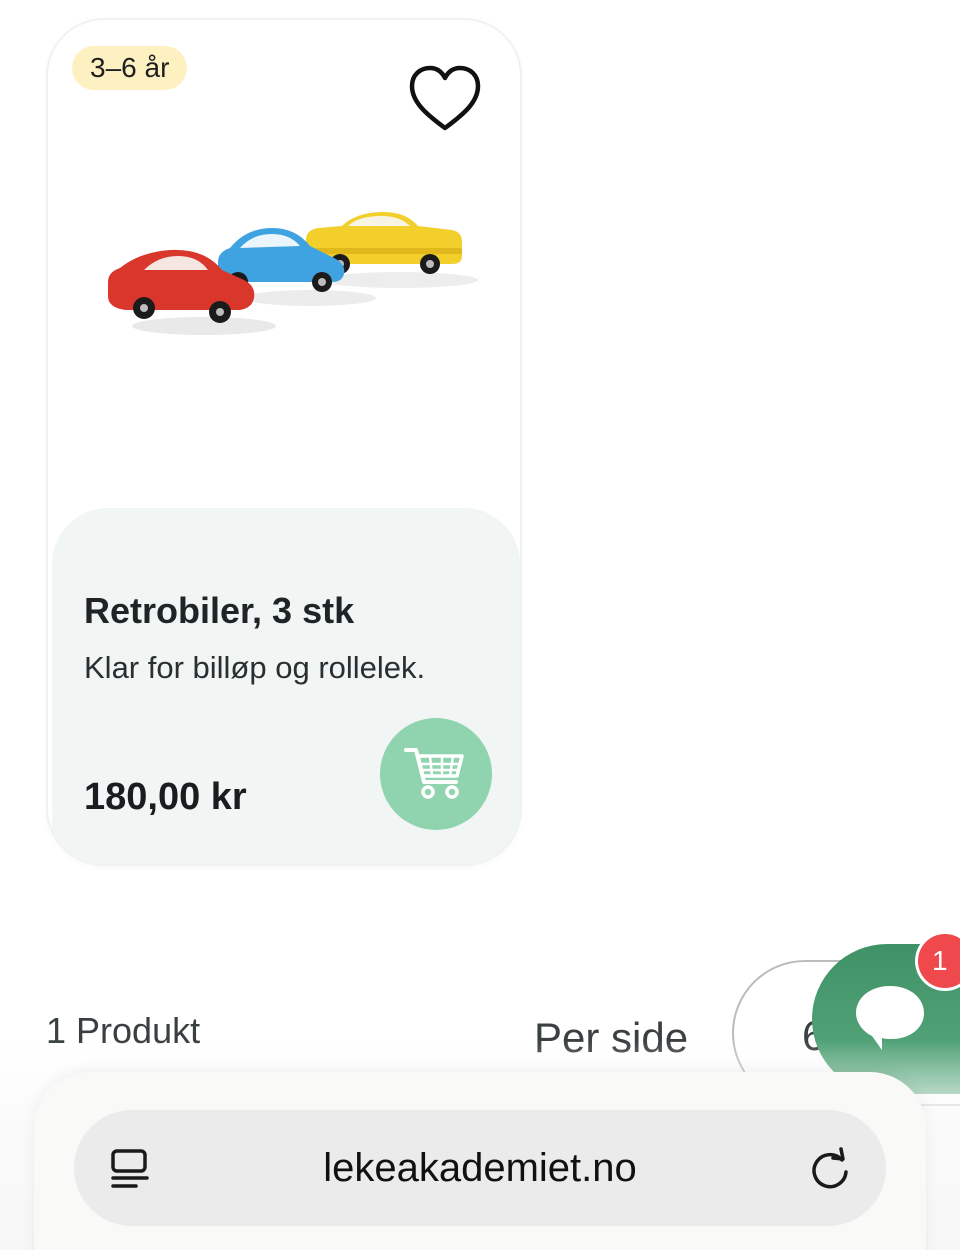  I want to click on add-to-cart-button, so click(436, 774).